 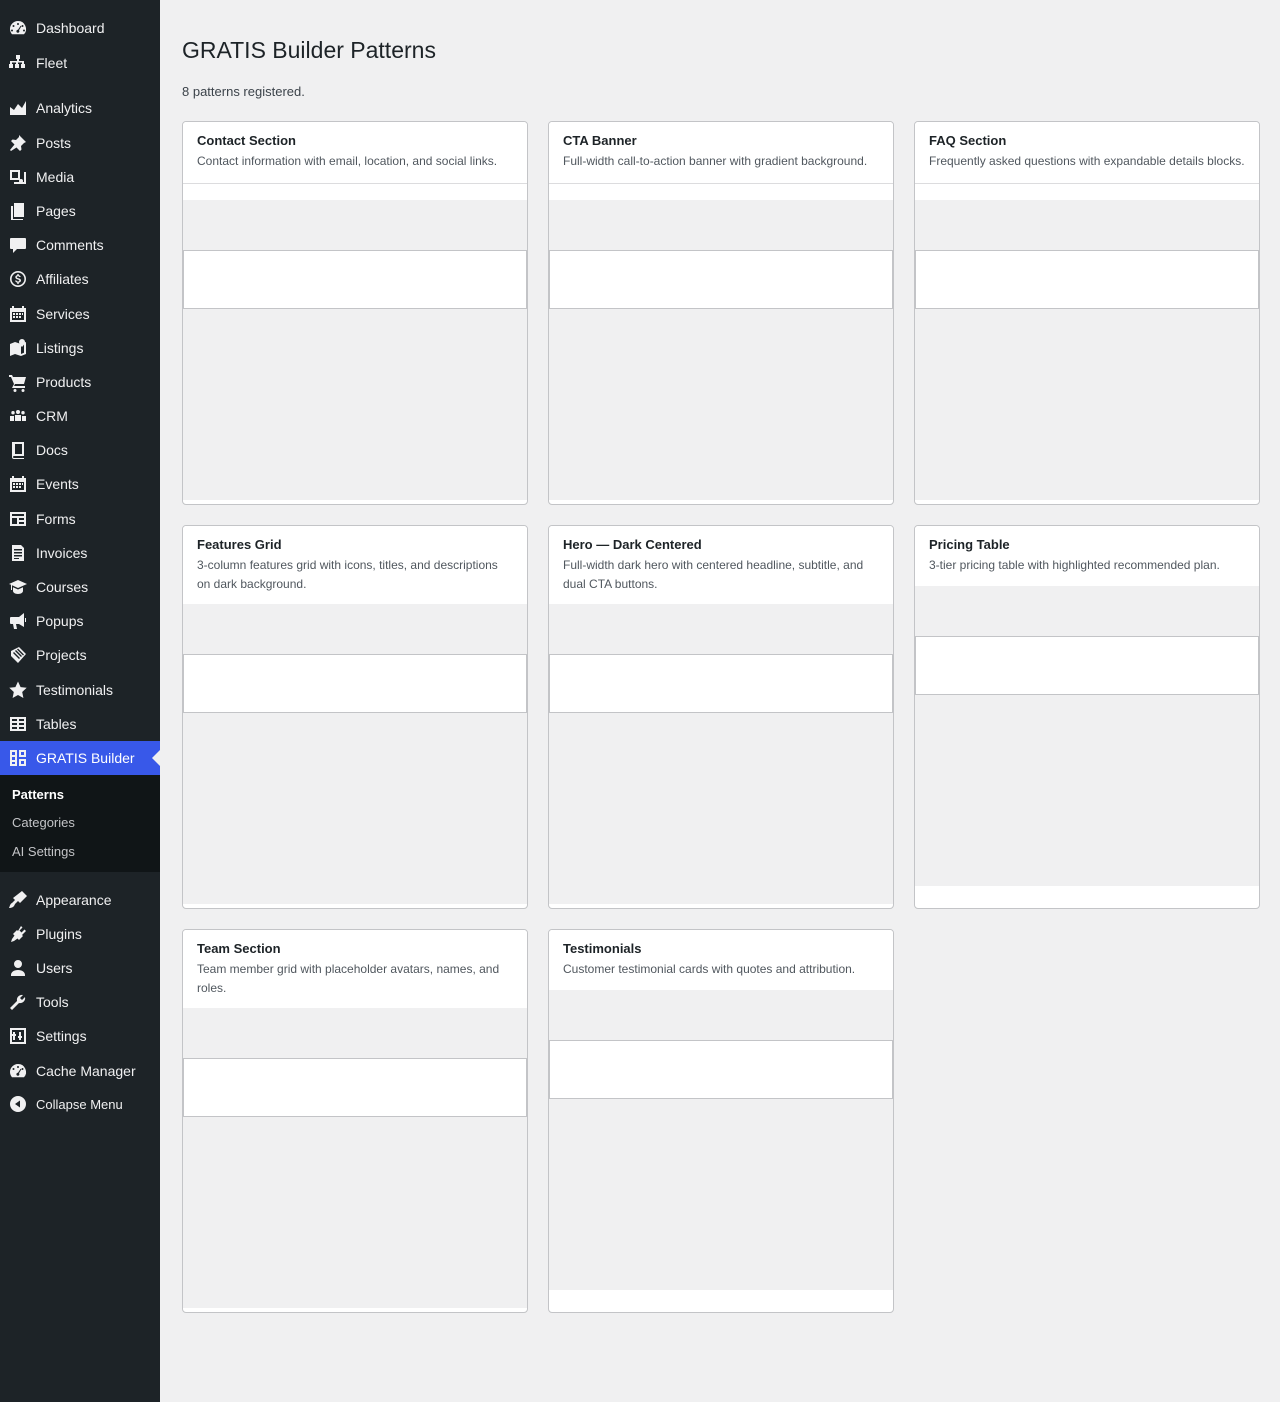 What do you see at coordinates (52, 450) in the screenshot?
I see `menu-label: Docs` at bounding box center [52, 450].